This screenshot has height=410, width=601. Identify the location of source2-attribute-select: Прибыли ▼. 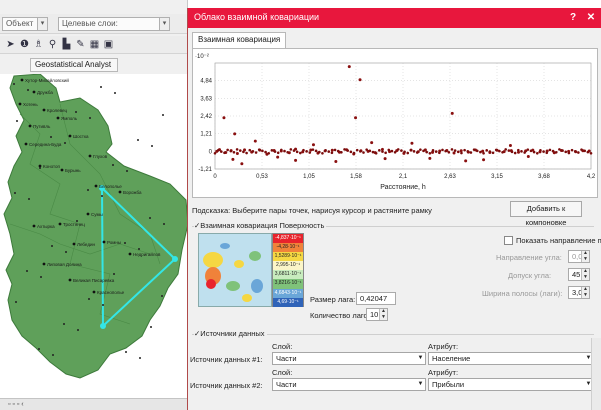
(511, 384).